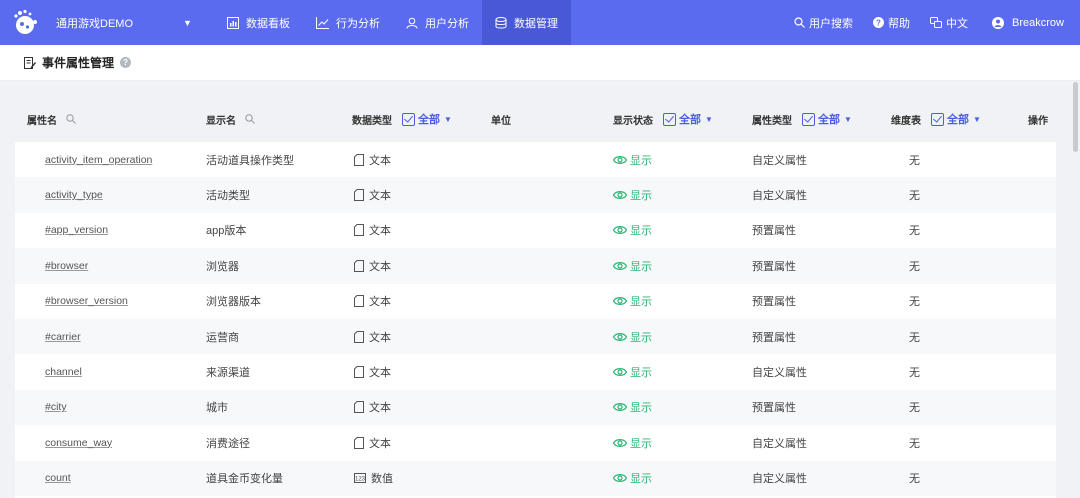  What do you see at coordinates (217, 408) in the screenshot?
I see `display-name: 城市` at bounding box center [217, 408].